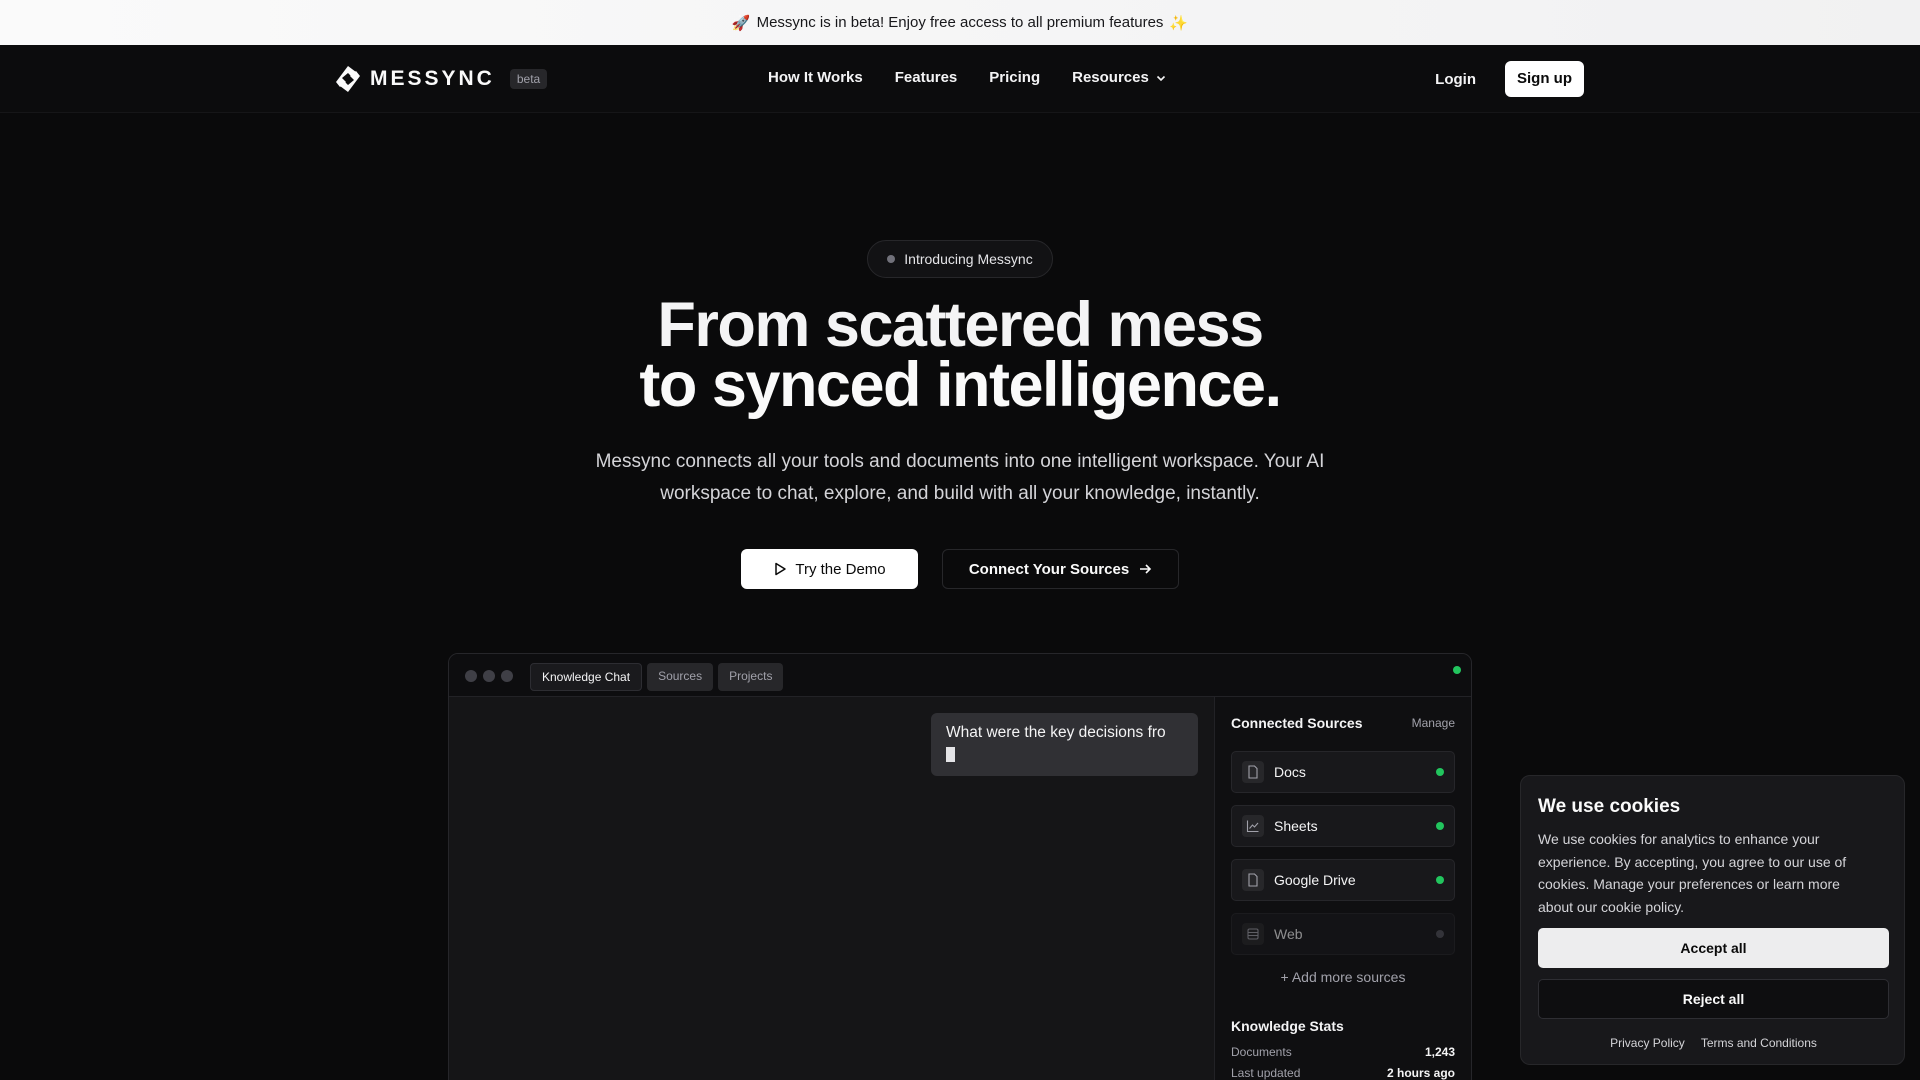 The image size is (1920, 1080). I want to click on stat-row-documents: Documents 1,243, so click(1343, 1052).